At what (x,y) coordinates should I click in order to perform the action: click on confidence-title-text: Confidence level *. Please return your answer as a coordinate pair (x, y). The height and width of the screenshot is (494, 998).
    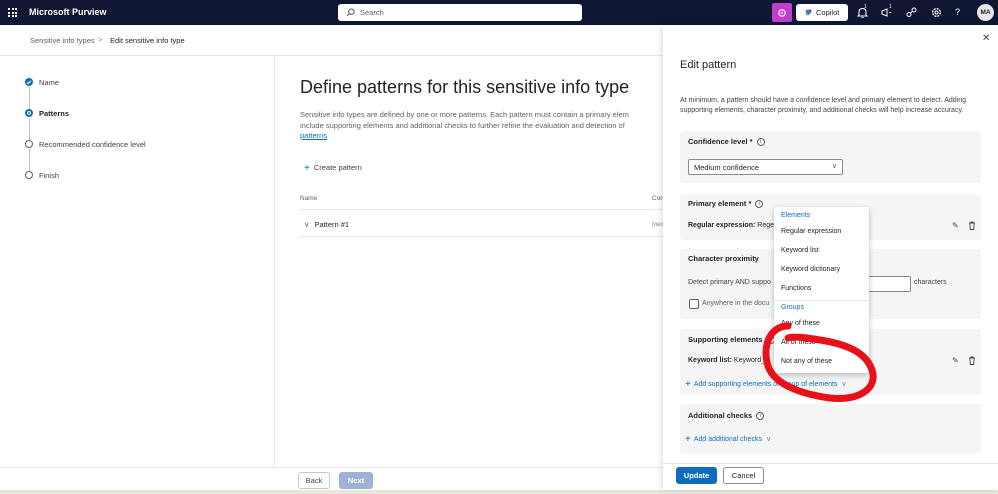
    Looking at the image, I should click on (720, 141).